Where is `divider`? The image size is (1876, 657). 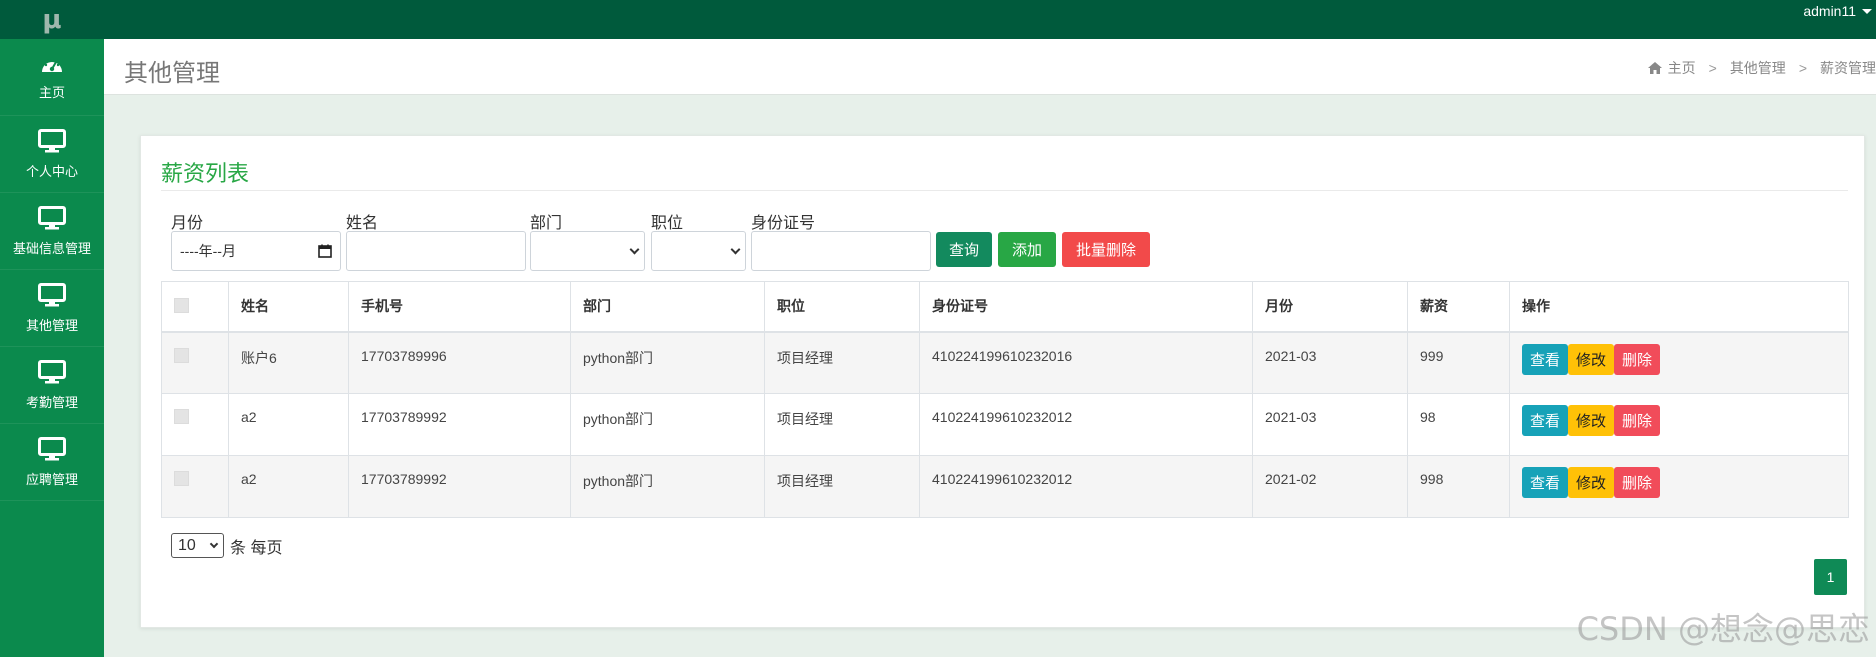 divider is located at coordinates (1004, 190).